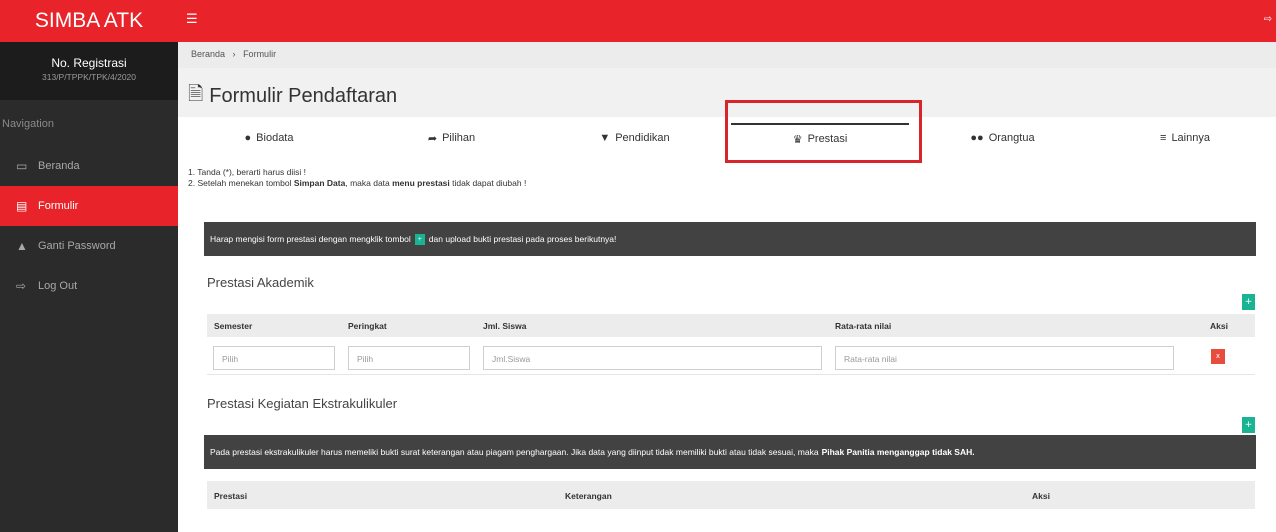  What do you see at coordinates (731, 495) in the screenshot?
I see `ekstra-table-header: Prestasi Keterangan Aksi` at bounding box center [731, 495].